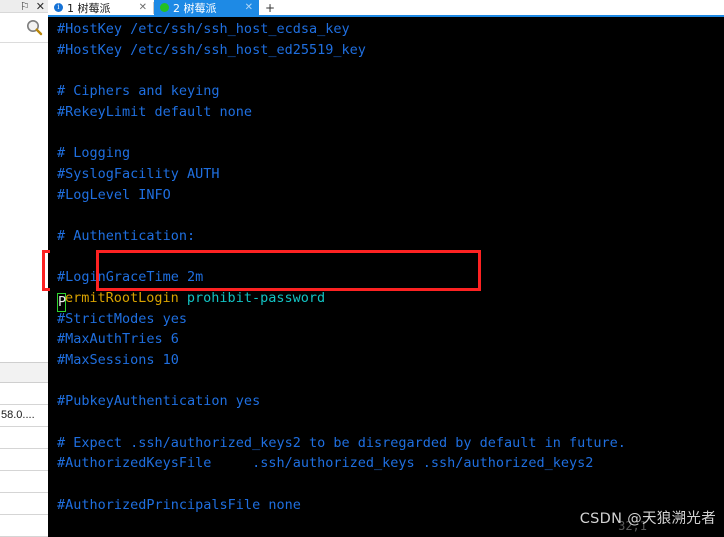  Describe the element at coordinates (24, 28) in the screenshot. I see `sidebar-search-row` at that location.